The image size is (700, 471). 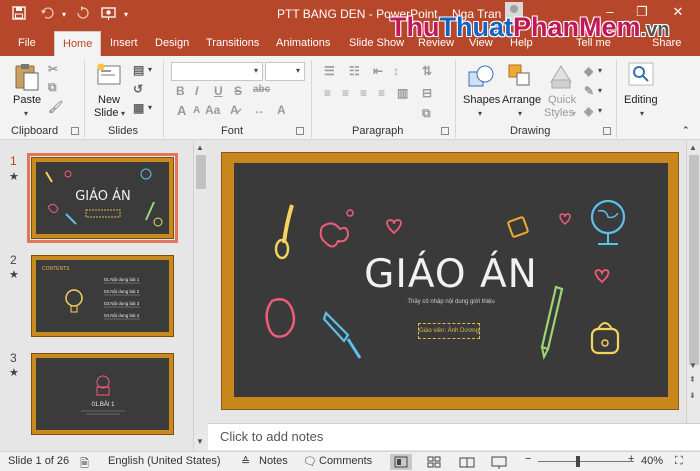 What do you see at coordinates (126, 15) in the screenshot?
I see `customize-qat-icon: ▾` at bounding box center [126, 15].